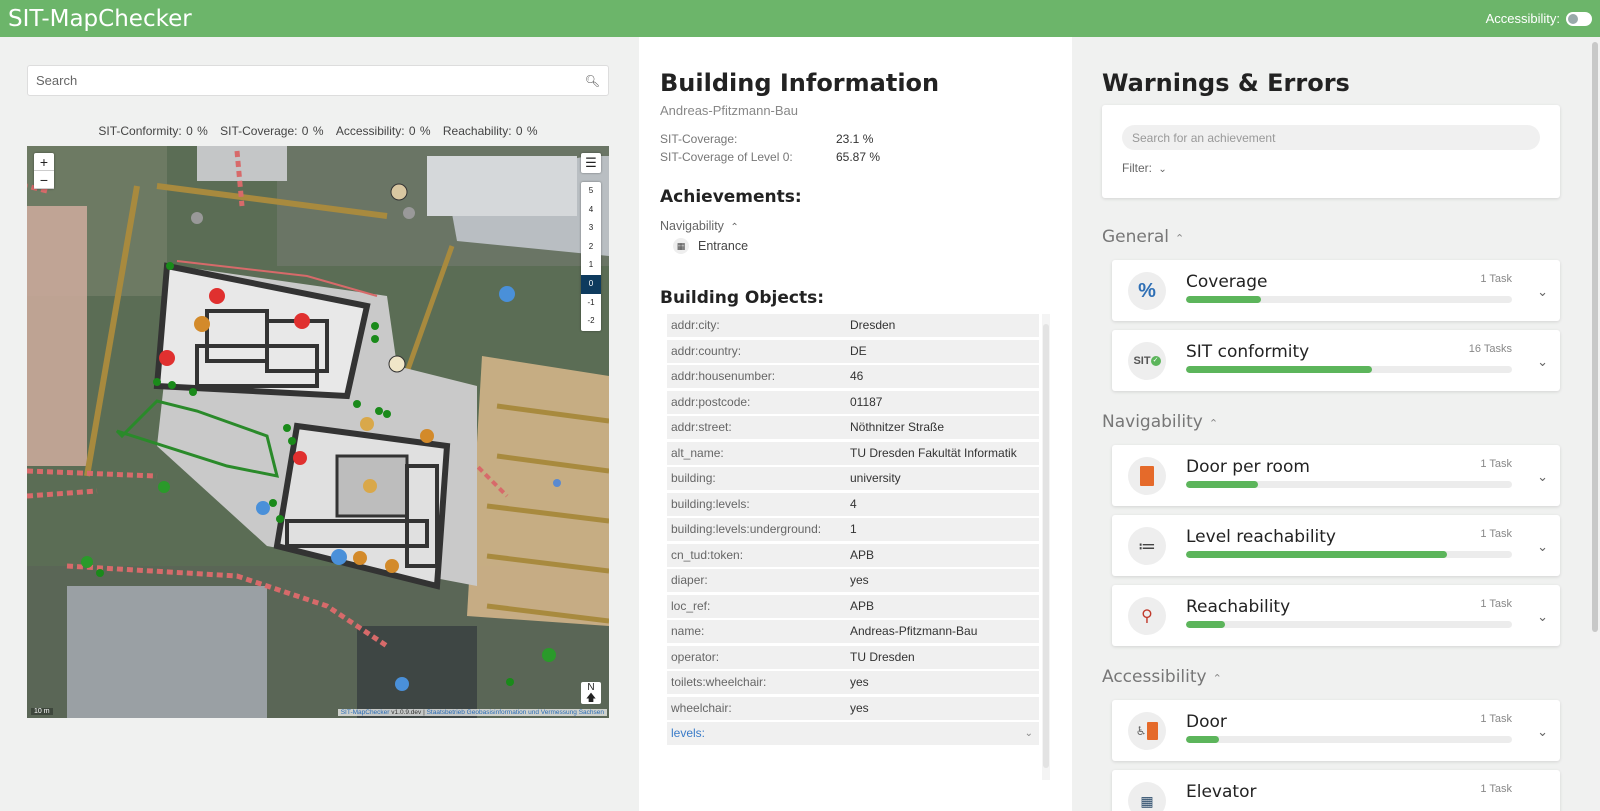 The width and height of the screenshot is (1600, 811). Describe the element at coordinates (853, 733) in the screenshot. I see `levels-expander: levels: ⌄` at that location.